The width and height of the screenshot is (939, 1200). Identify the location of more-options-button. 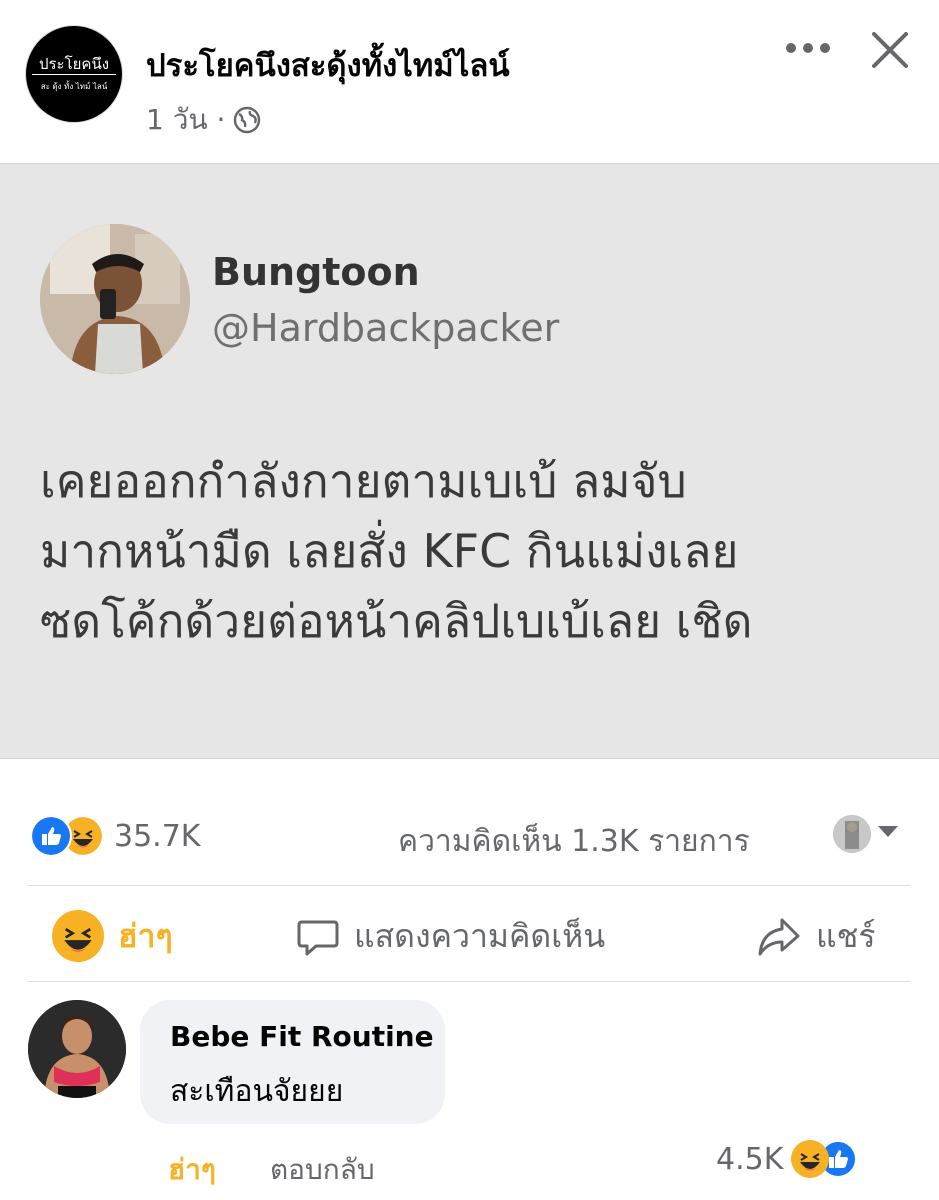
(808, 48).